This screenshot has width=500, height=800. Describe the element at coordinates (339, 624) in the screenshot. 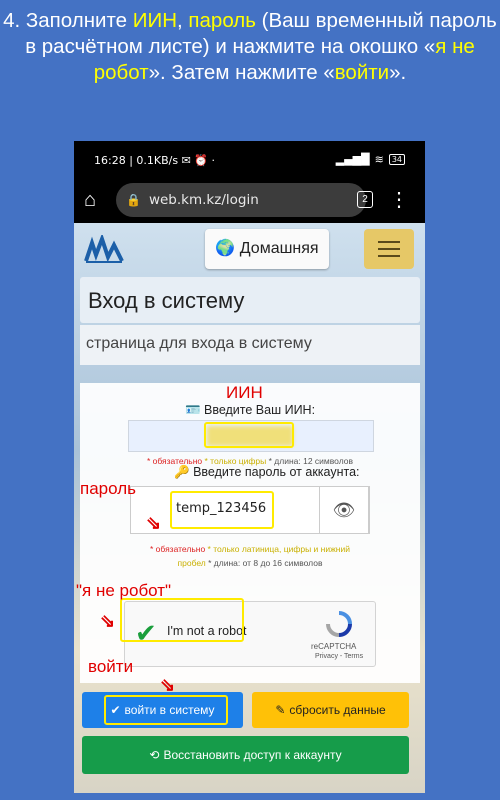

I see `recaptcha-logo-icon` at that location.